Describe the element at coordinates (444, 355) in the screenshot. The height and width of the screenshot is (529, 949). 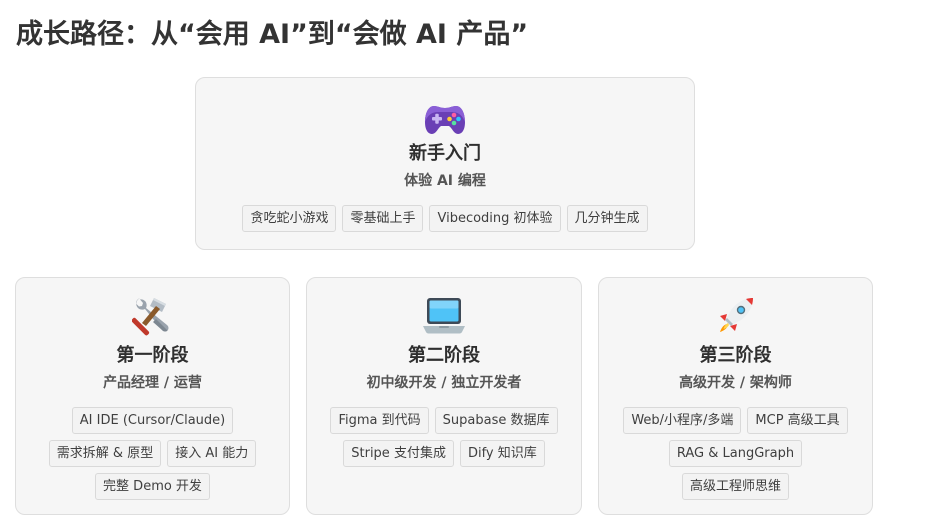
I see `stage-2-title: 第二阶段` at that location.